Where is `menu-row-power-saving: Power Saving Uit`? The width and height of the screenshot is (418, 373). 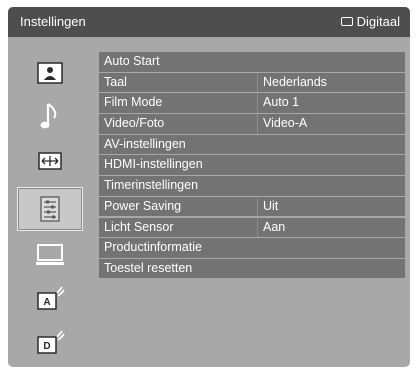 menu-row-power-saving: Power Saving Uit is located at coordinates (252, 206).